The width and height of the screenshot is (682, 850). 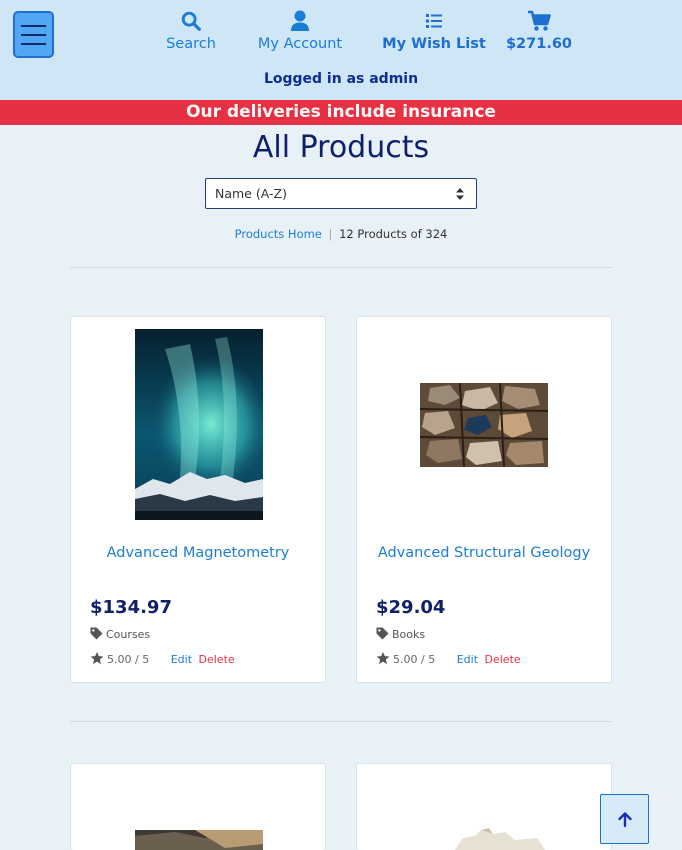 I want to click on mineral-photo, so click(x=500, y=839).